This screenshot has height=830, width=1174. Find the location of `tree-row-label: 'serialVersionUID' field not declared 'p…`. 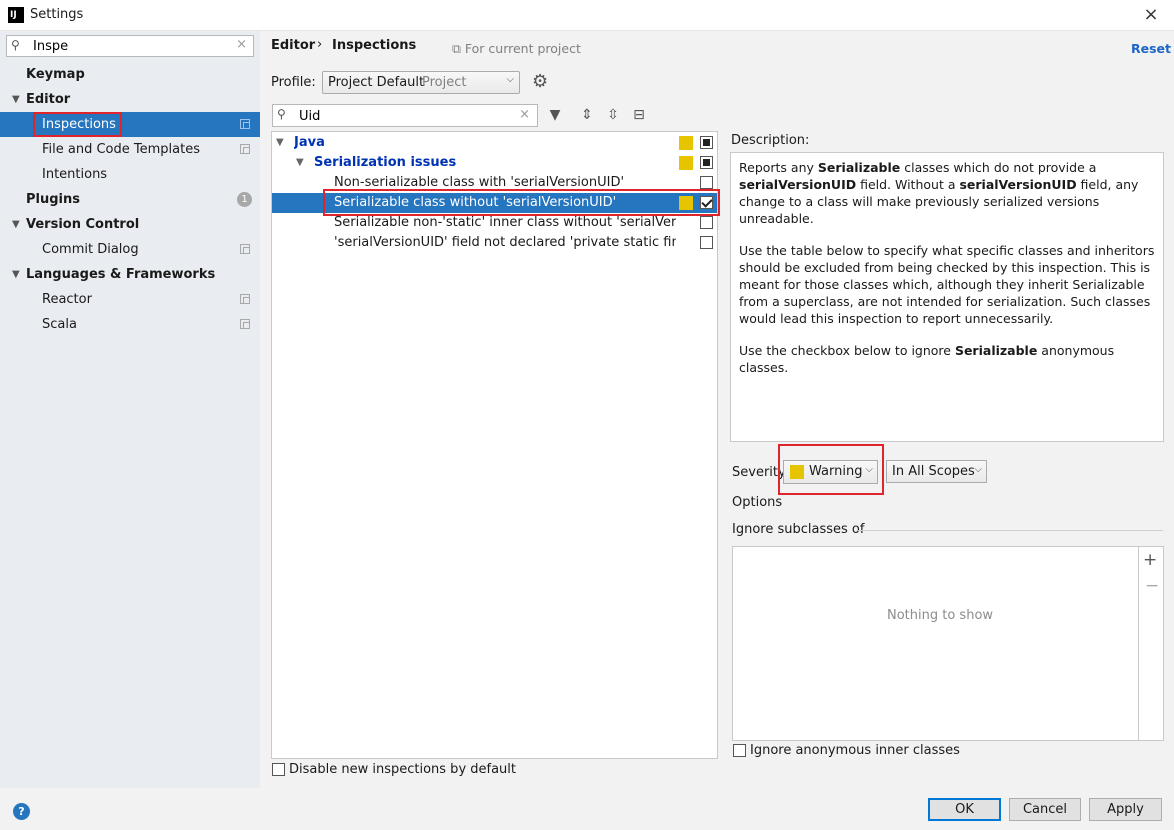

tree-row-label: 'serialVersionUID' field not declared 'p… is located at coordinates (505, 242).